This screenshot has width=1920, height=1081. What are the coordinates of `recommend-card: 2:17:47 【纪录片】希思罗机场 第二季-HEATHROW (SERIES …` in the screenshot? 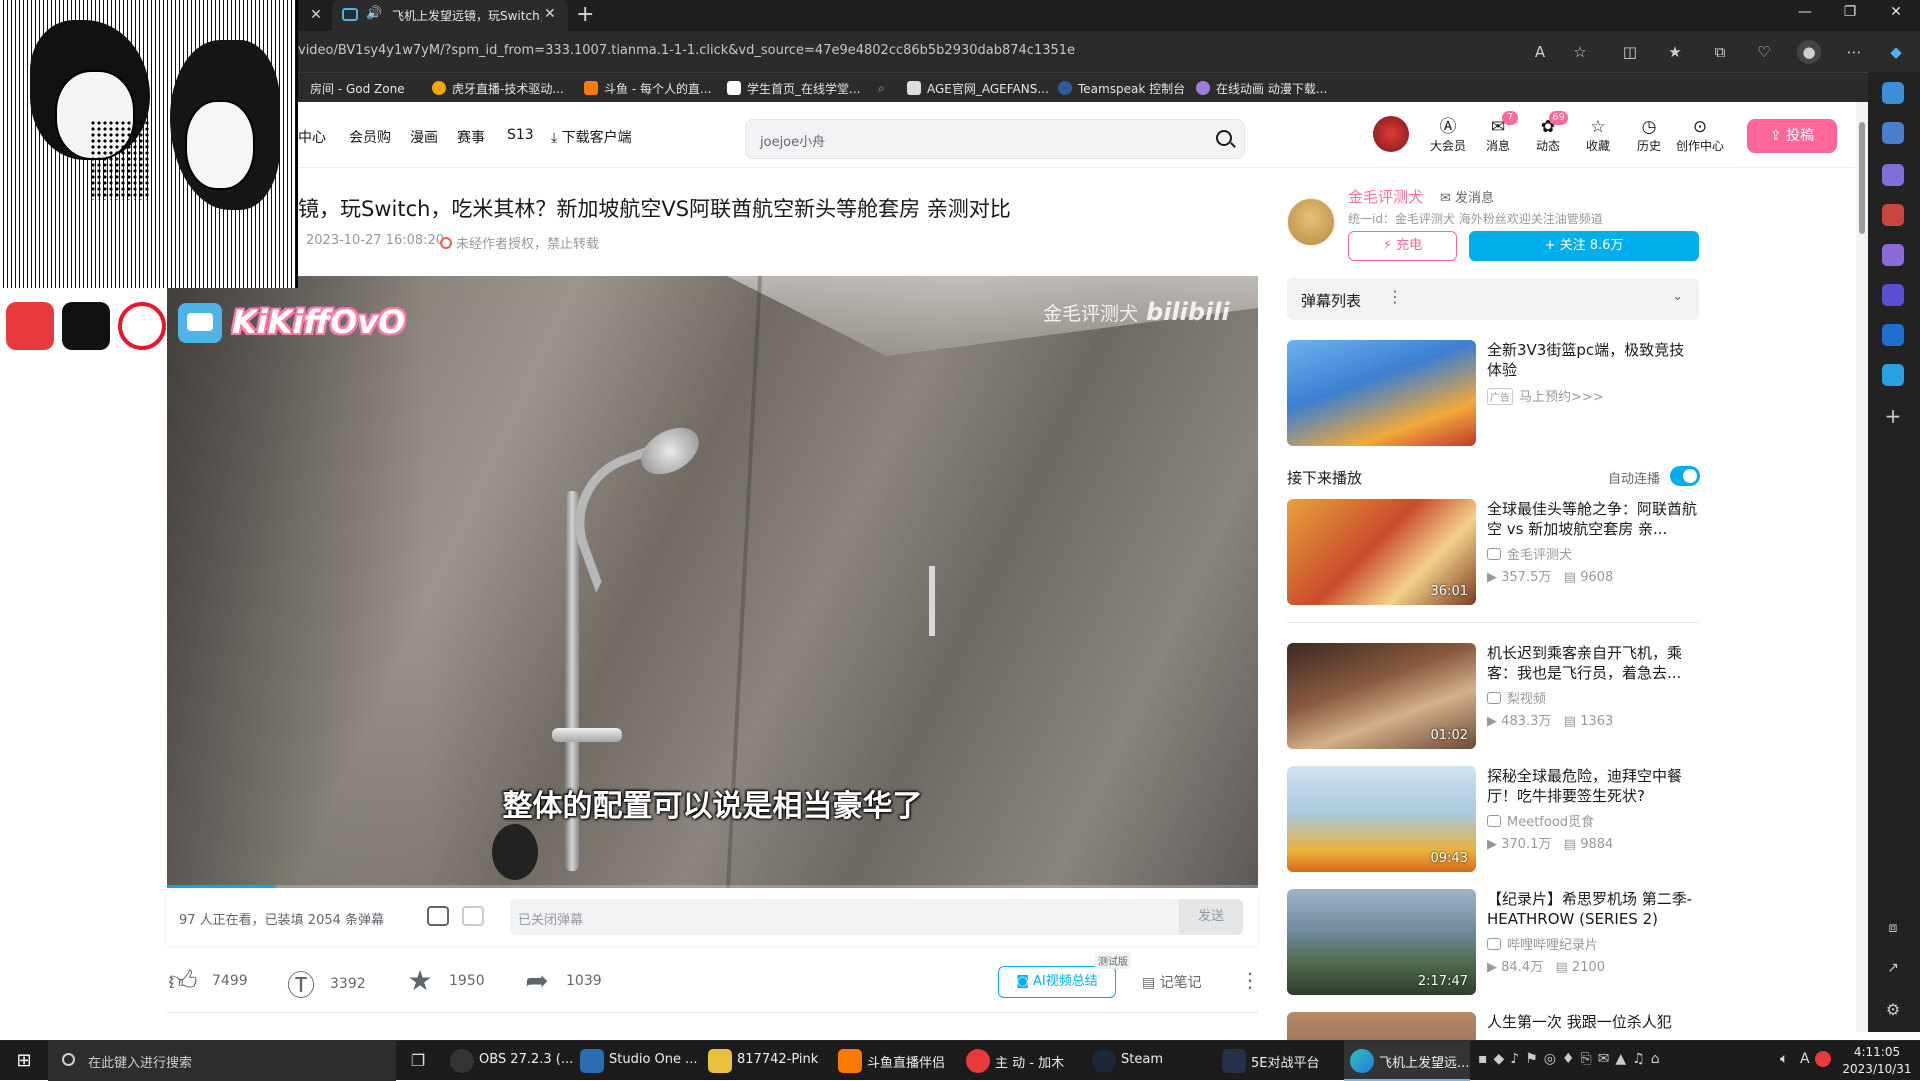 It's located at (1493, 943).